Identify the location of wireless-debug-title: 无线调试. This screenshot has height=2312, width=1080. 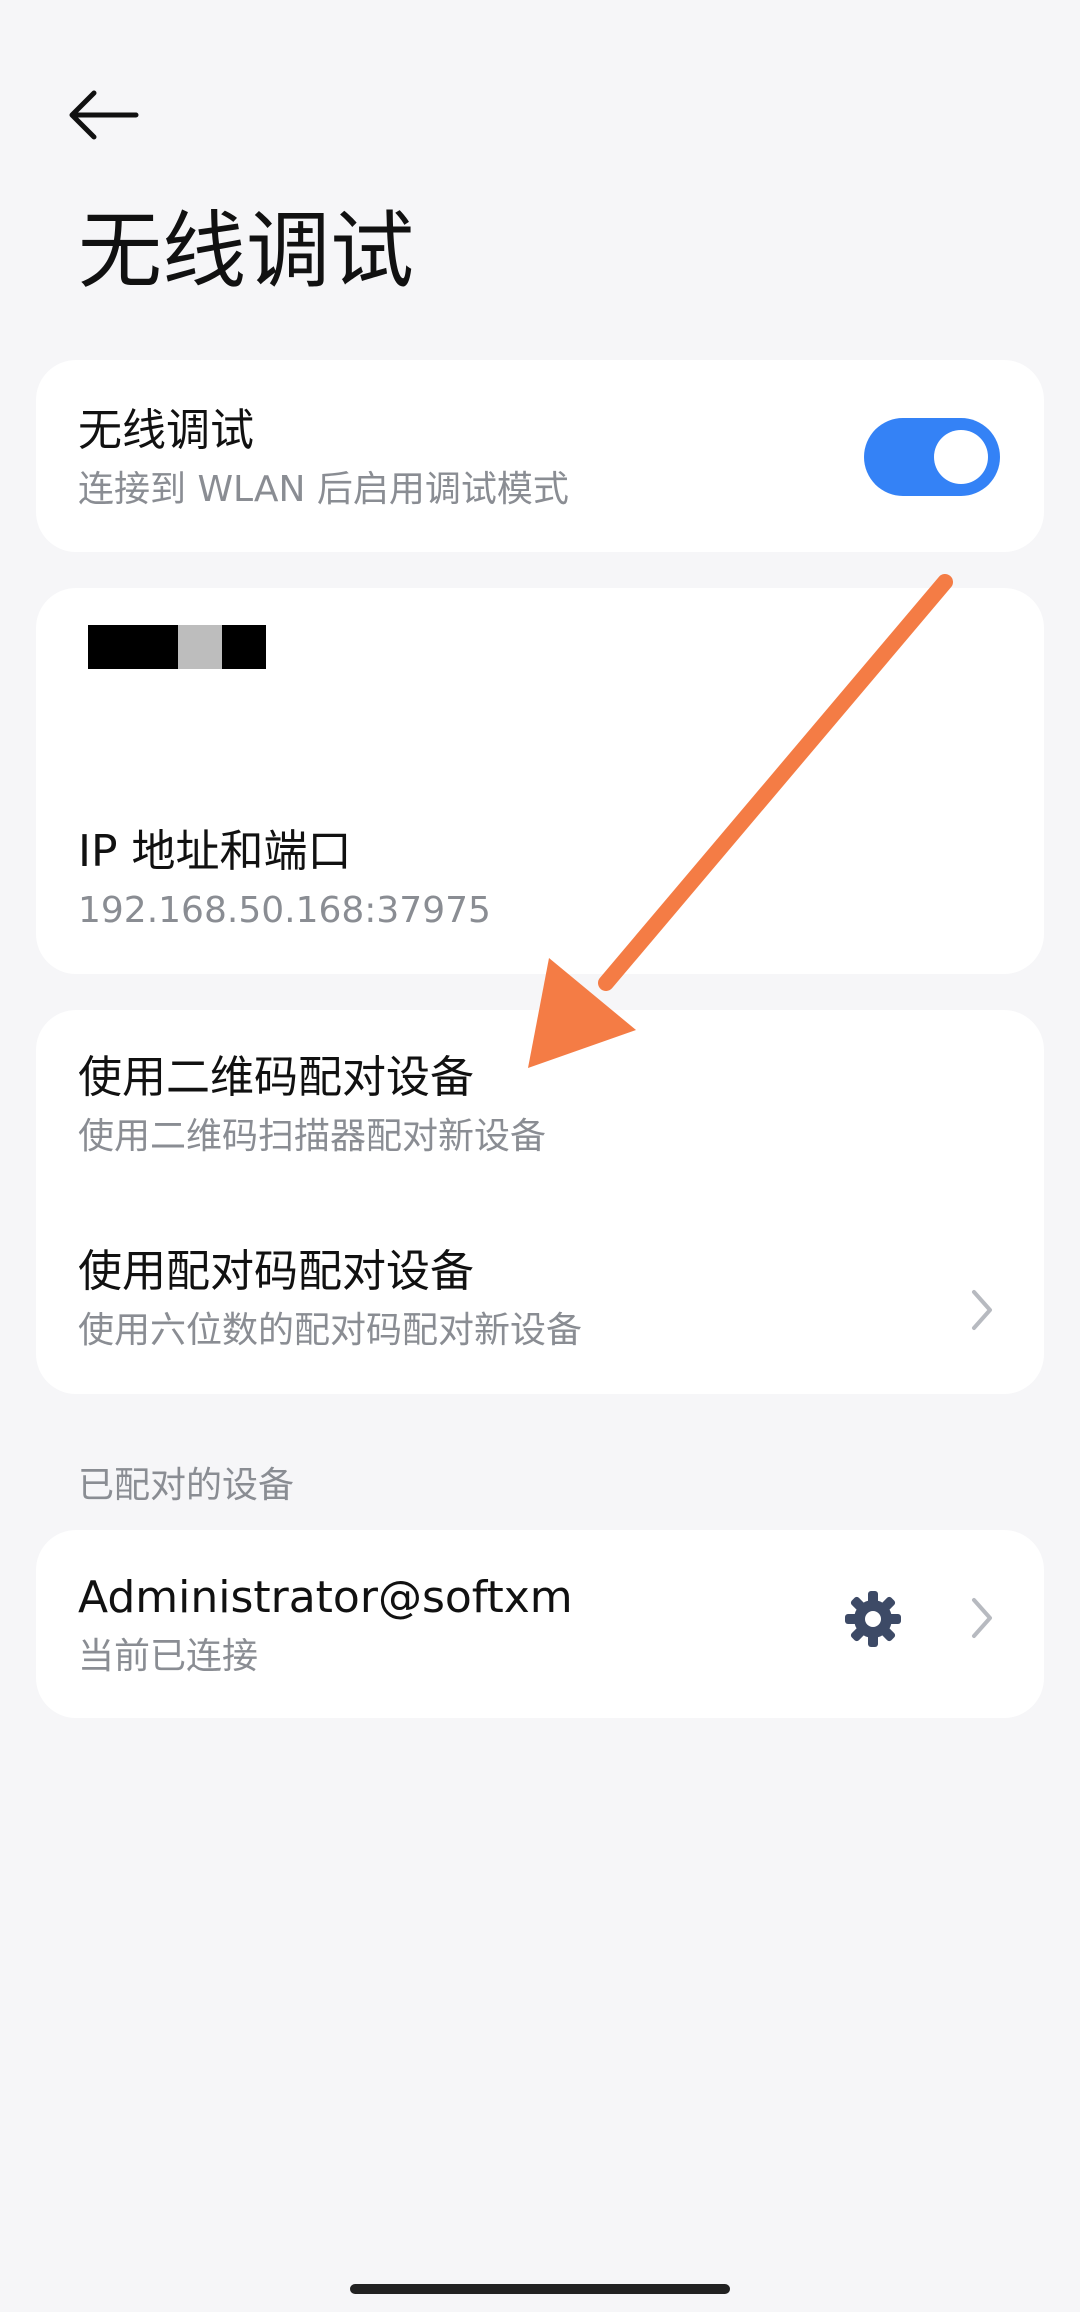
(166, 430).